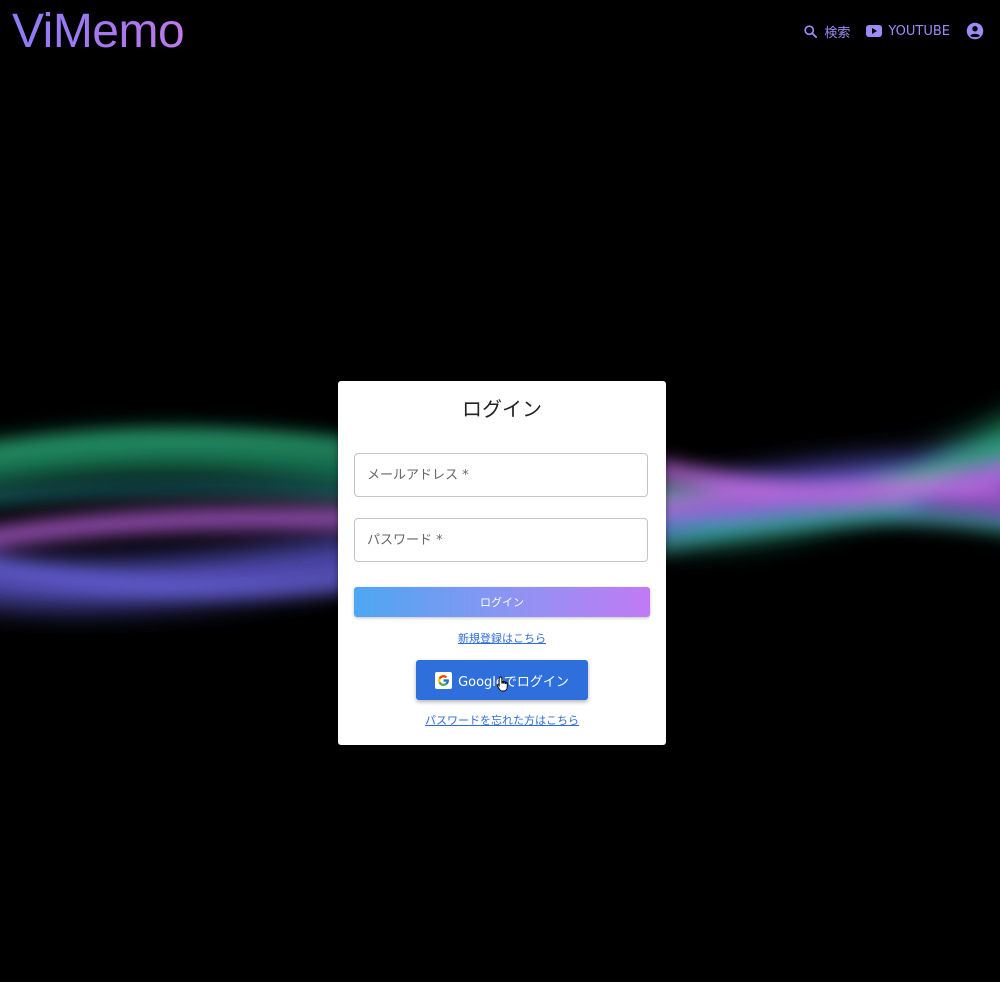  I want to click on google-login-label: Googleでログイン, so click(513, 682).